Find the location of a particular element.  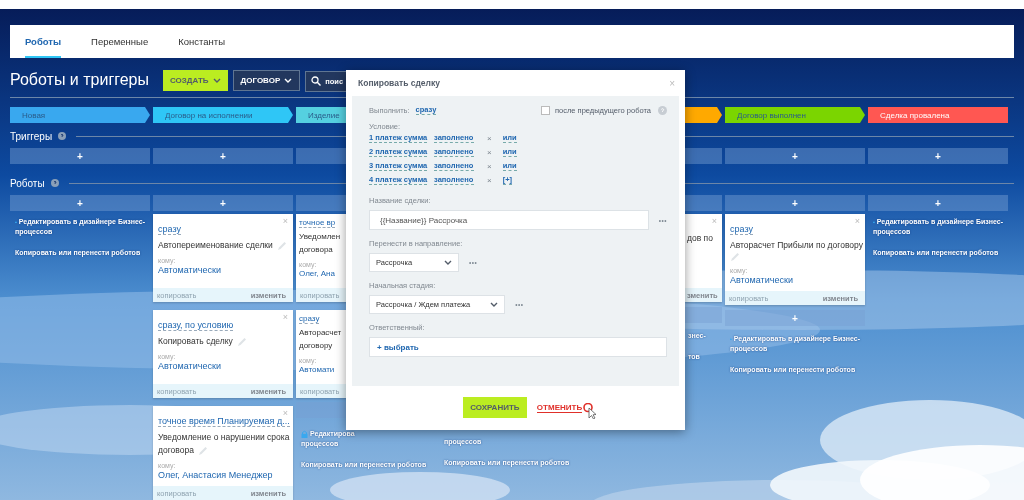

stage-bar: Сделка провалена is located at coordinates (938, 115).